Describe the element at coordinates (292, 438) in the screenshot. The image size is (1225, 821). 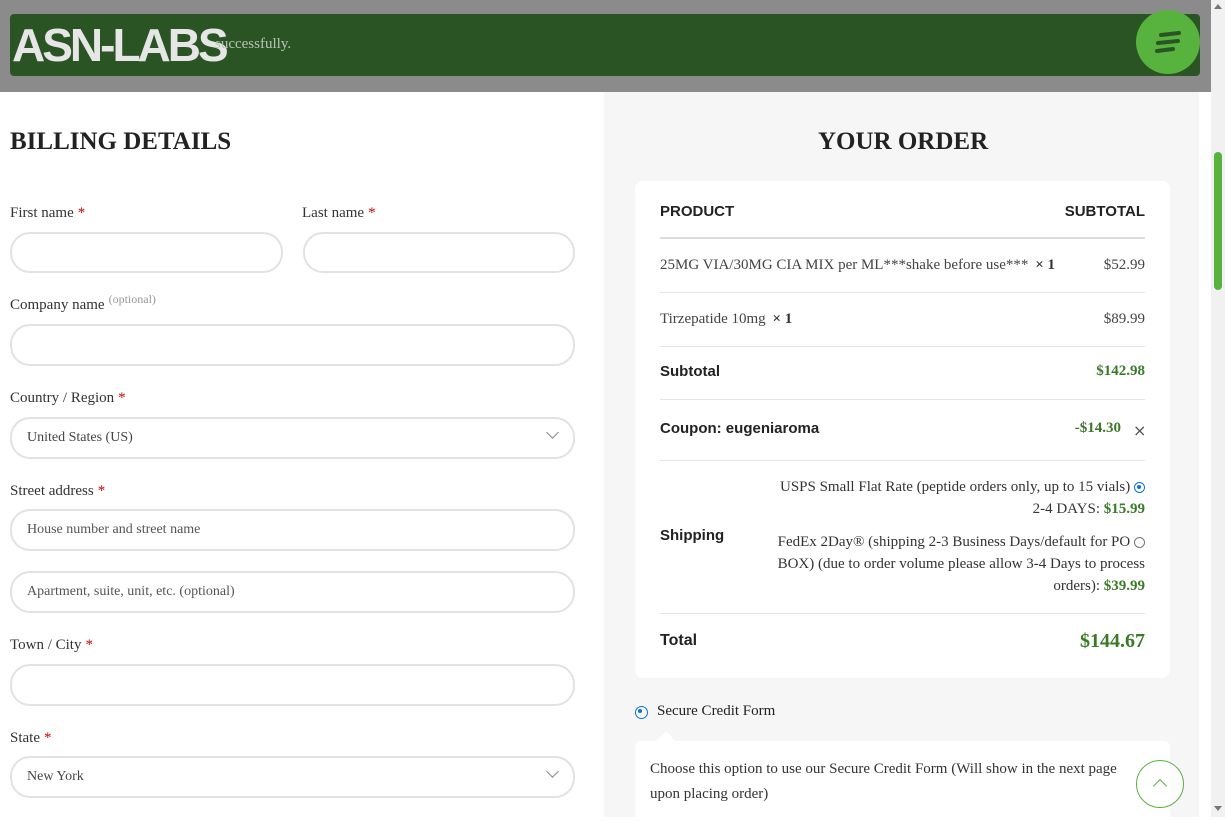
I see `country-select: United States (US)` at that location.